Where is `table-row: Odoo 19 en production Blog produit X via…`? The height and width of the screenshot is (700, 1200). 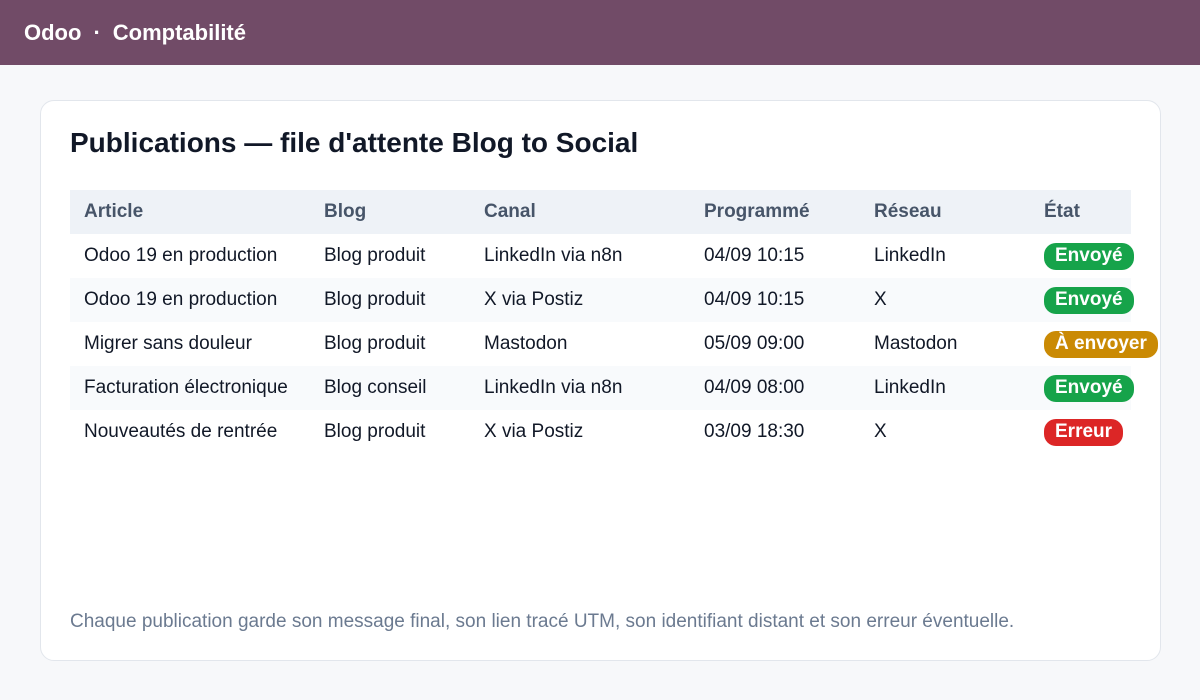 table-row: Odoo 19 en production Blog produit X via… is located at coordinates (602, 300).